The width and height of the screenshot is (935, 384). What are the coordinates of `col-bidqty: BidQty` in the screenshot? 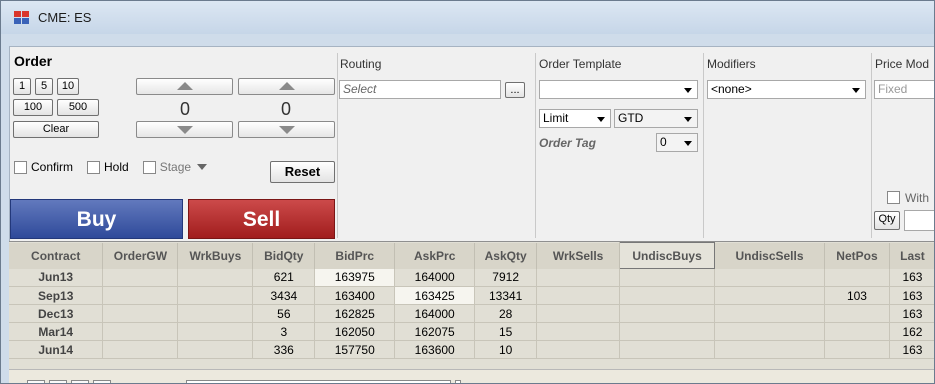 It's located at (284, 255).